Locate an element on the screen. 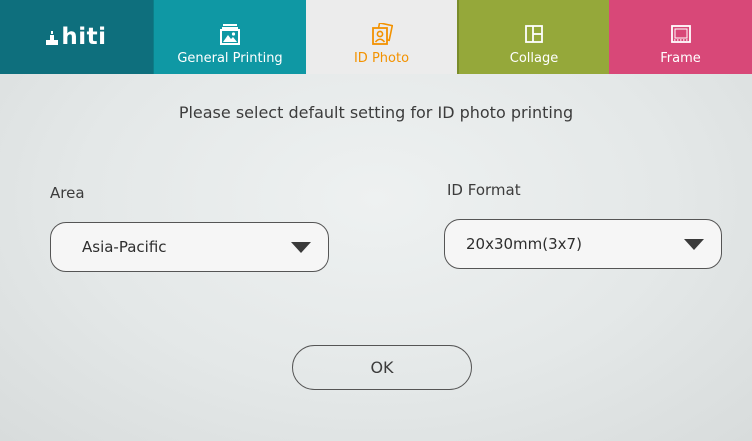 The height and width of the screenshot is (441, 752). tab-collage: Collage is located at coordinates (533, 37).